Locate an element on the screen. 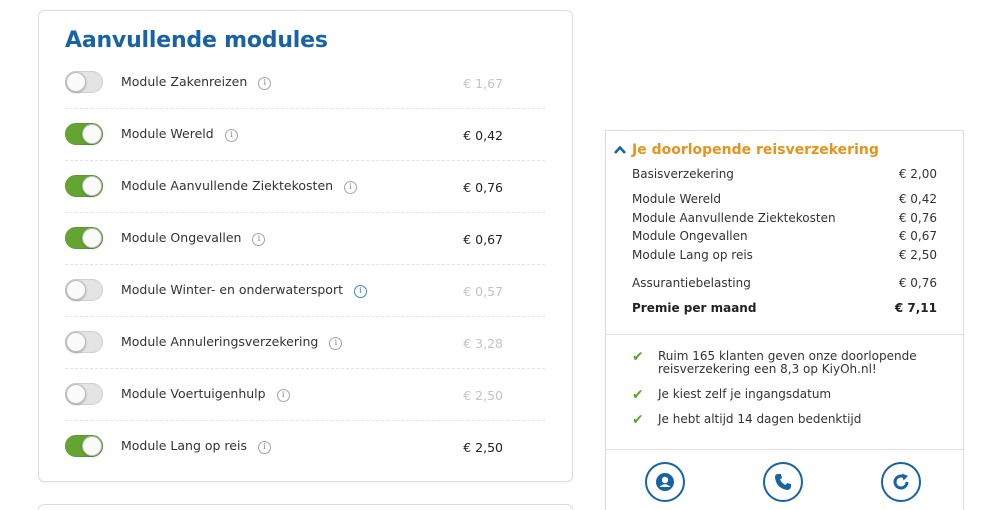 This screenshot has width=1000, height=510. summary-toggle: Je doorlopende reisverzekering is located at coordinates (746, 150).